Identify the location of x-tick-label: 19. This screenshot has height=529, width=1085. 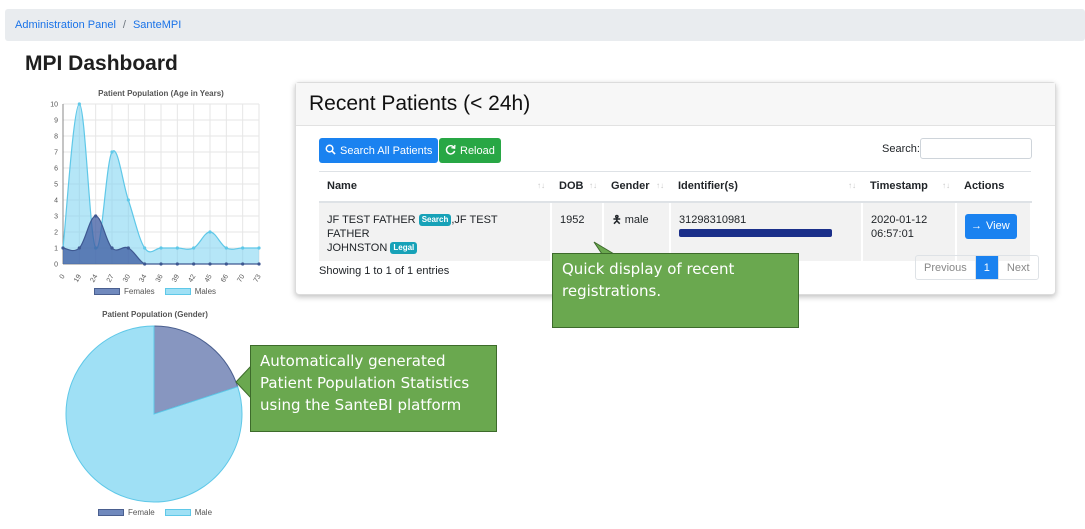
(78, 278).